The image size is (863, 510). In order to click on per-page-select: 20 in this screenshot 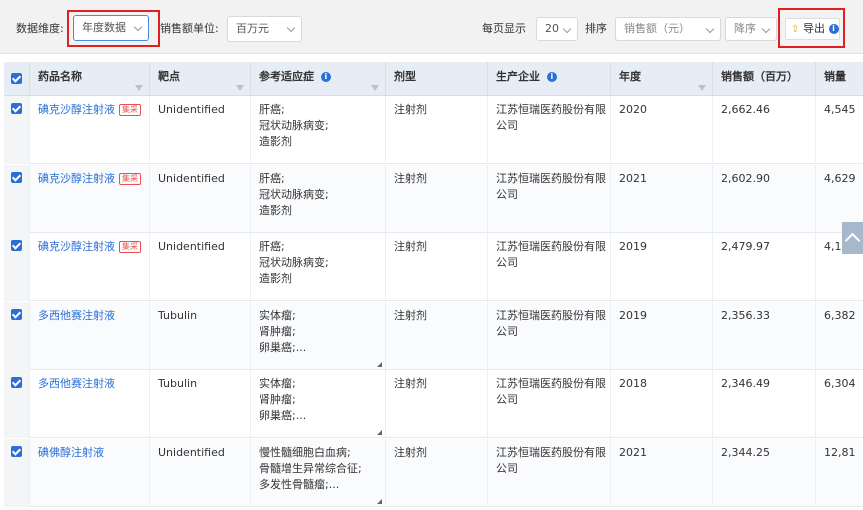, I will do `click(557, 29)`.